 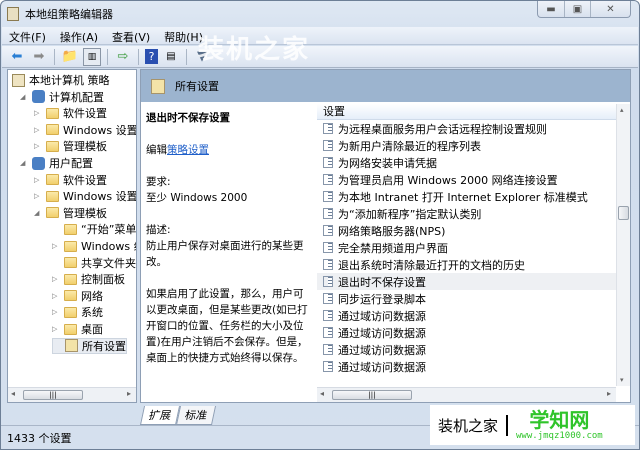 I want to click on list-item: 退出时不保存设置, so click(x=466, y=281).